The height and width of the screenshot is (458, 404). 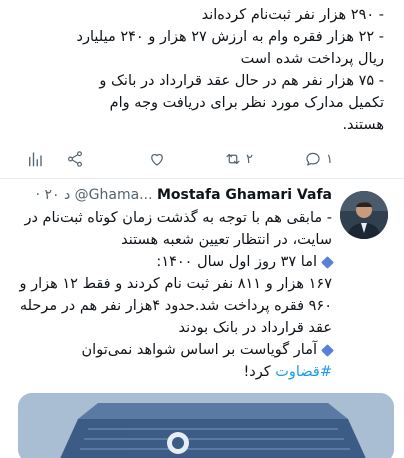 I want to click on tweet-header: · ۲۰ د @Ghama... Mostafa Ghamari Vafa, so click(x=172, y=195).